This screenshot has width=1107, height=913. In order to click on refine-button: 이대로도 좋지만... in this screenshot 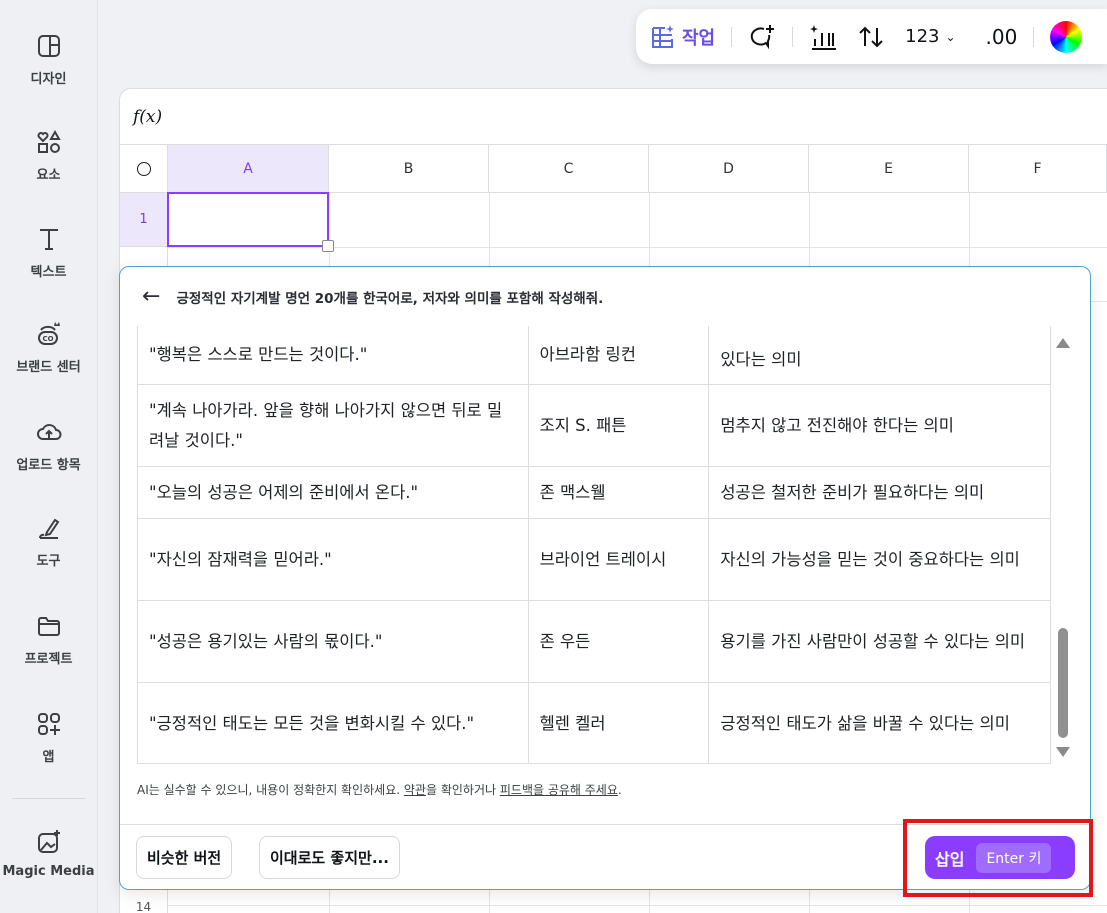, I will do `click(329, 857)`.